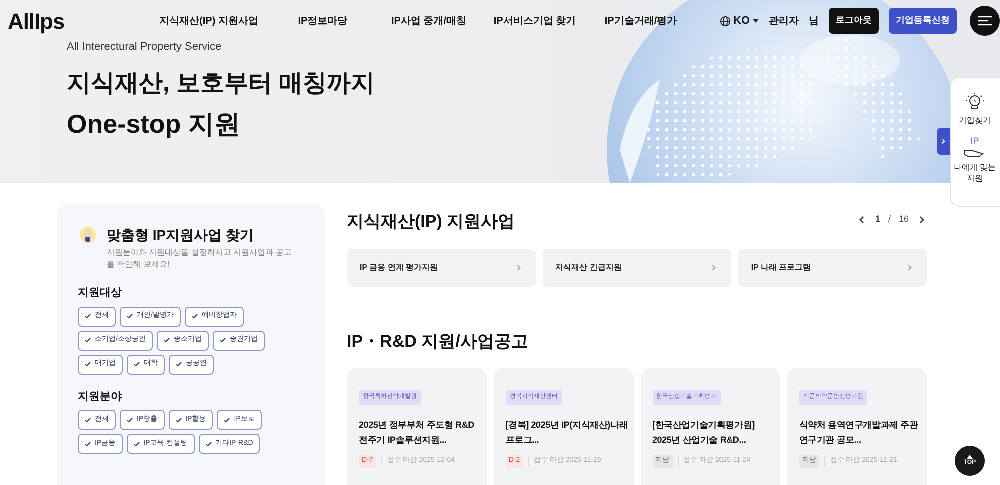  What do you see at coordinates (725, 21) in the screenshot?
I see `globe-icon` at bounding box center [725, 21].